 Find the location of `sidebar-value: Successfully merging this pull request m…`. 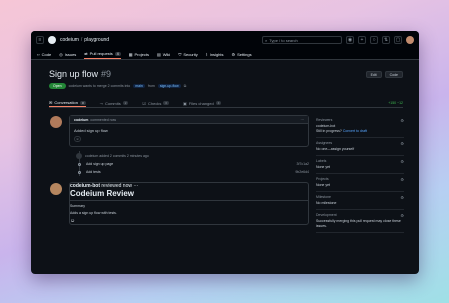

sidebar-value: Successfully merging this pull request m… is located at coordinates (358, 223).